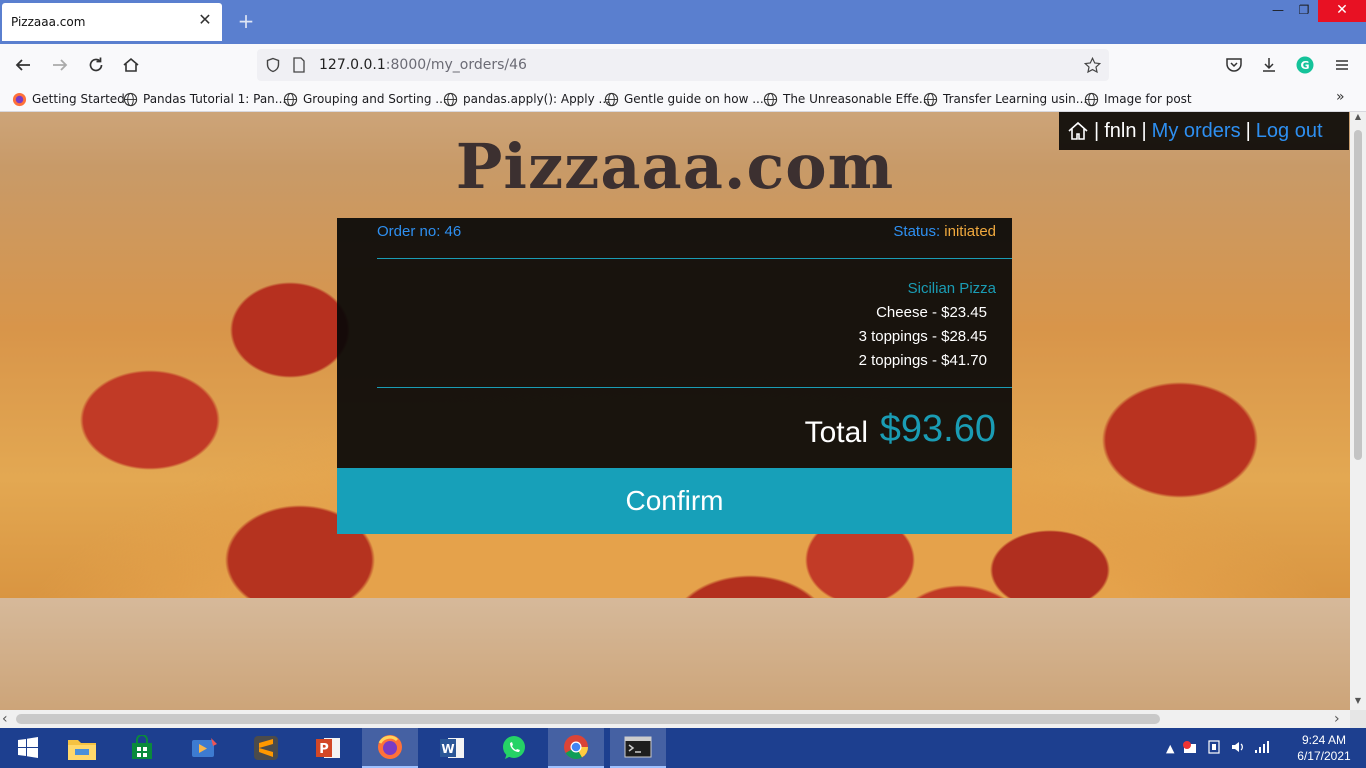  I want to click on window-maximize-button: ❐, so click(1304, 11).